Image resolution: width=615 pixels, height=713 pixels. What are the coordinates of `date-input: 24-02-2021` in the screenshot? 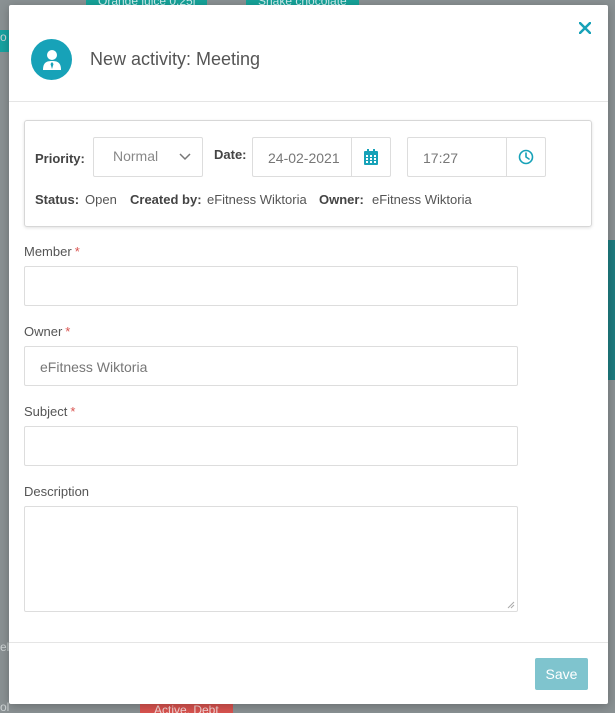 It's located at (302, 157).